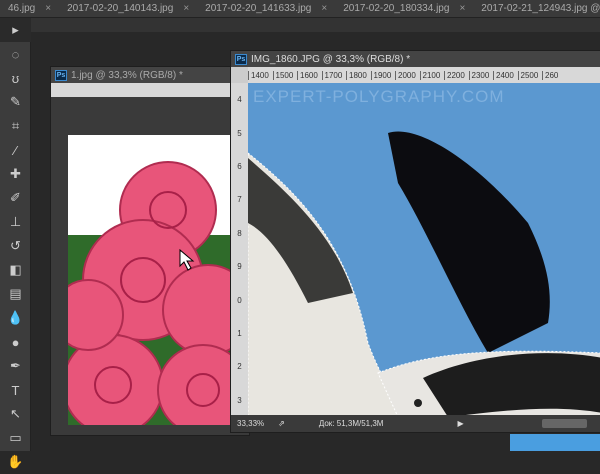  Describe the element at coordinates (407, 75) in the screenshot. I see `ruler-tick-label: 2000` at that location.